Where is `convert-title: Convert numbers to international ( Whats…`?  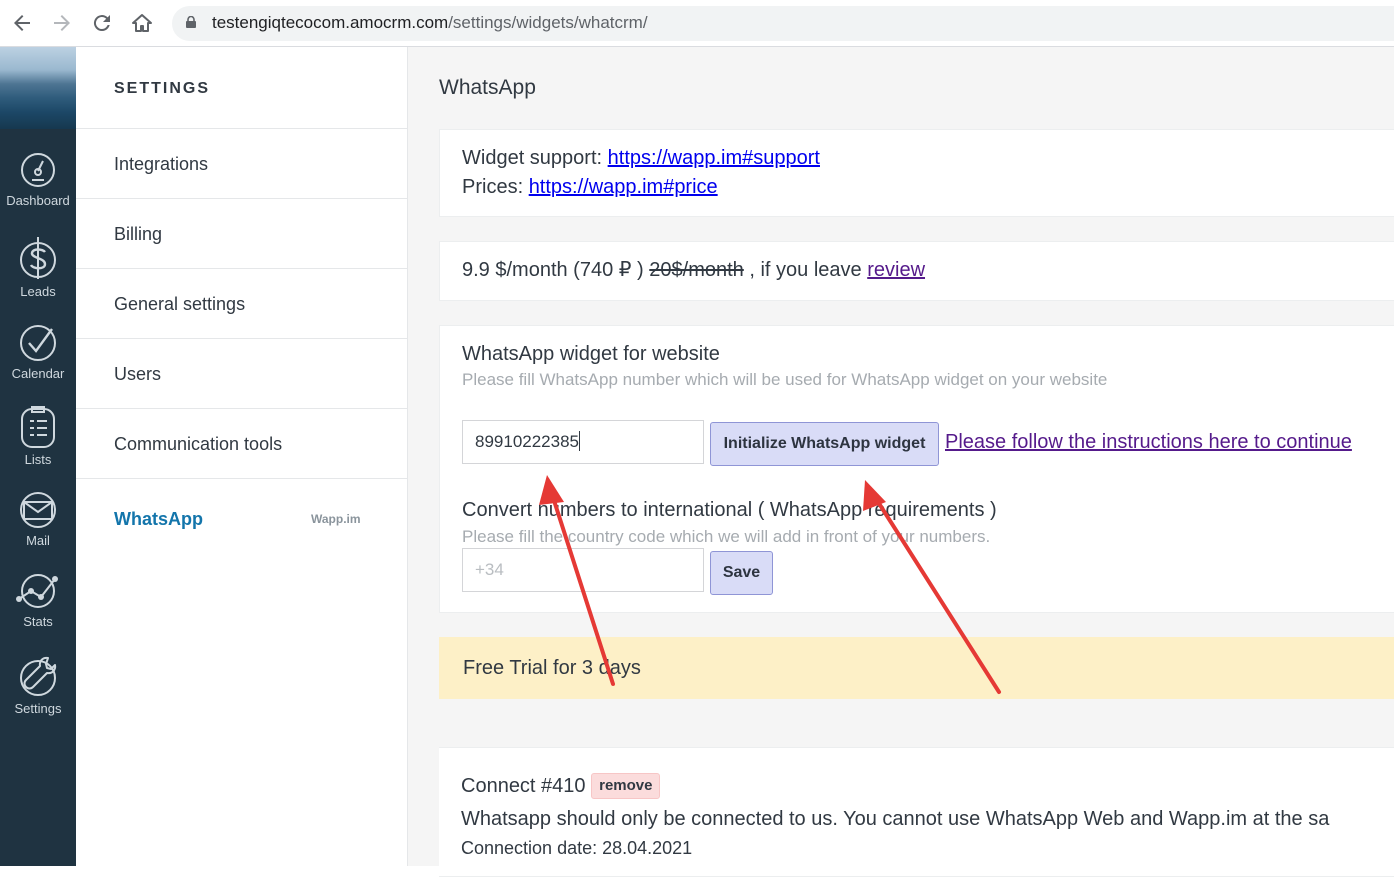
convert-title: Convert numbers to international ( Whats… is located at coordinates (729, 510).